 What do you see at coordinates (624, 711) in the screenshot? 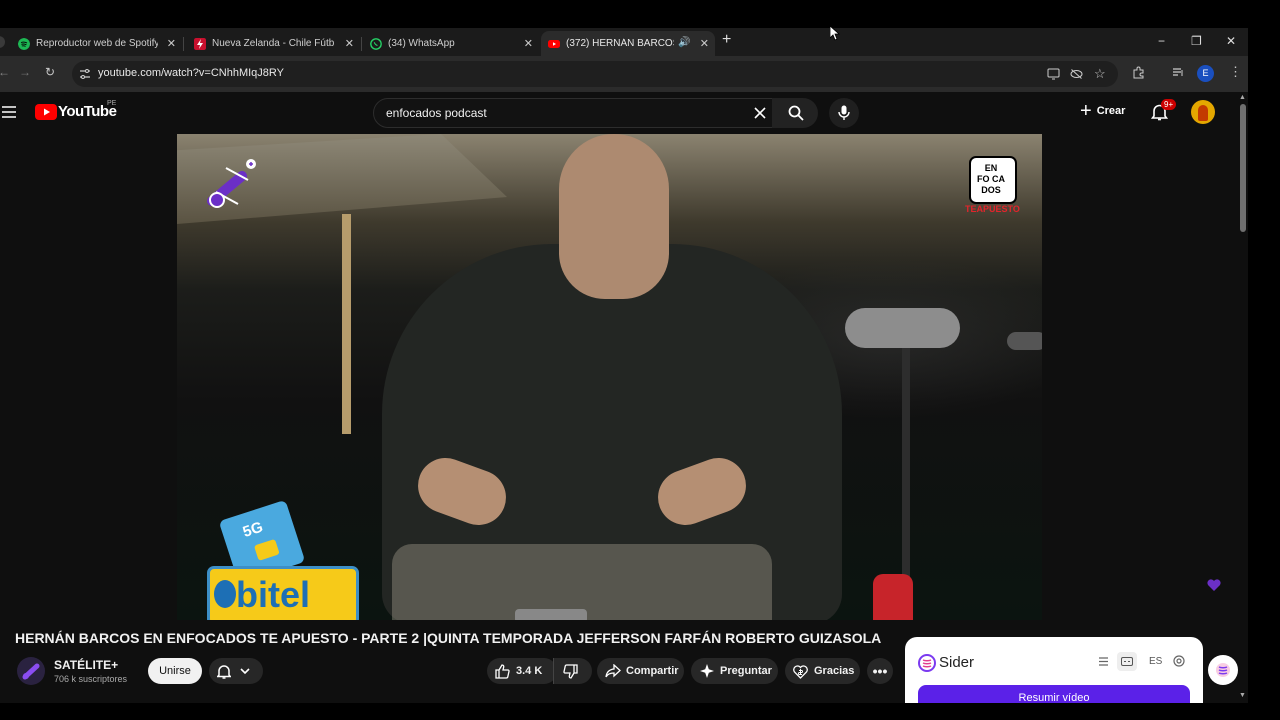
I see `screen-bottom-strip` at bounding box center [624, 711].